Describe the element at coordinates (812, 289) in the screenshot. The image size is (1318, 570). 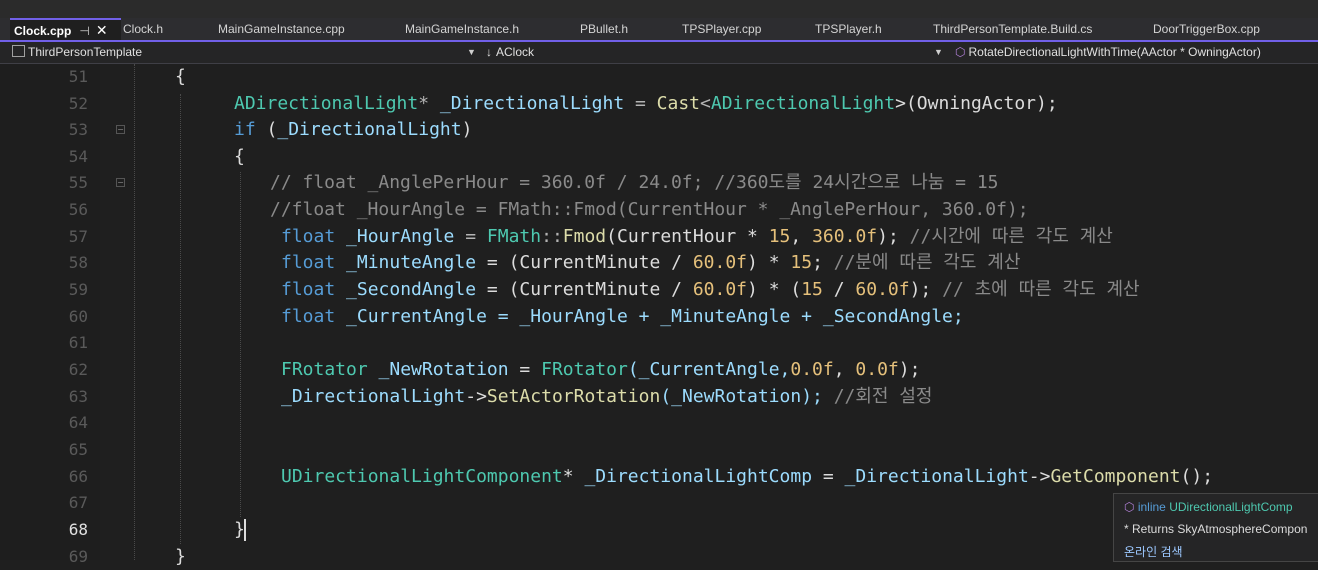
I see `token: 15` at that location.